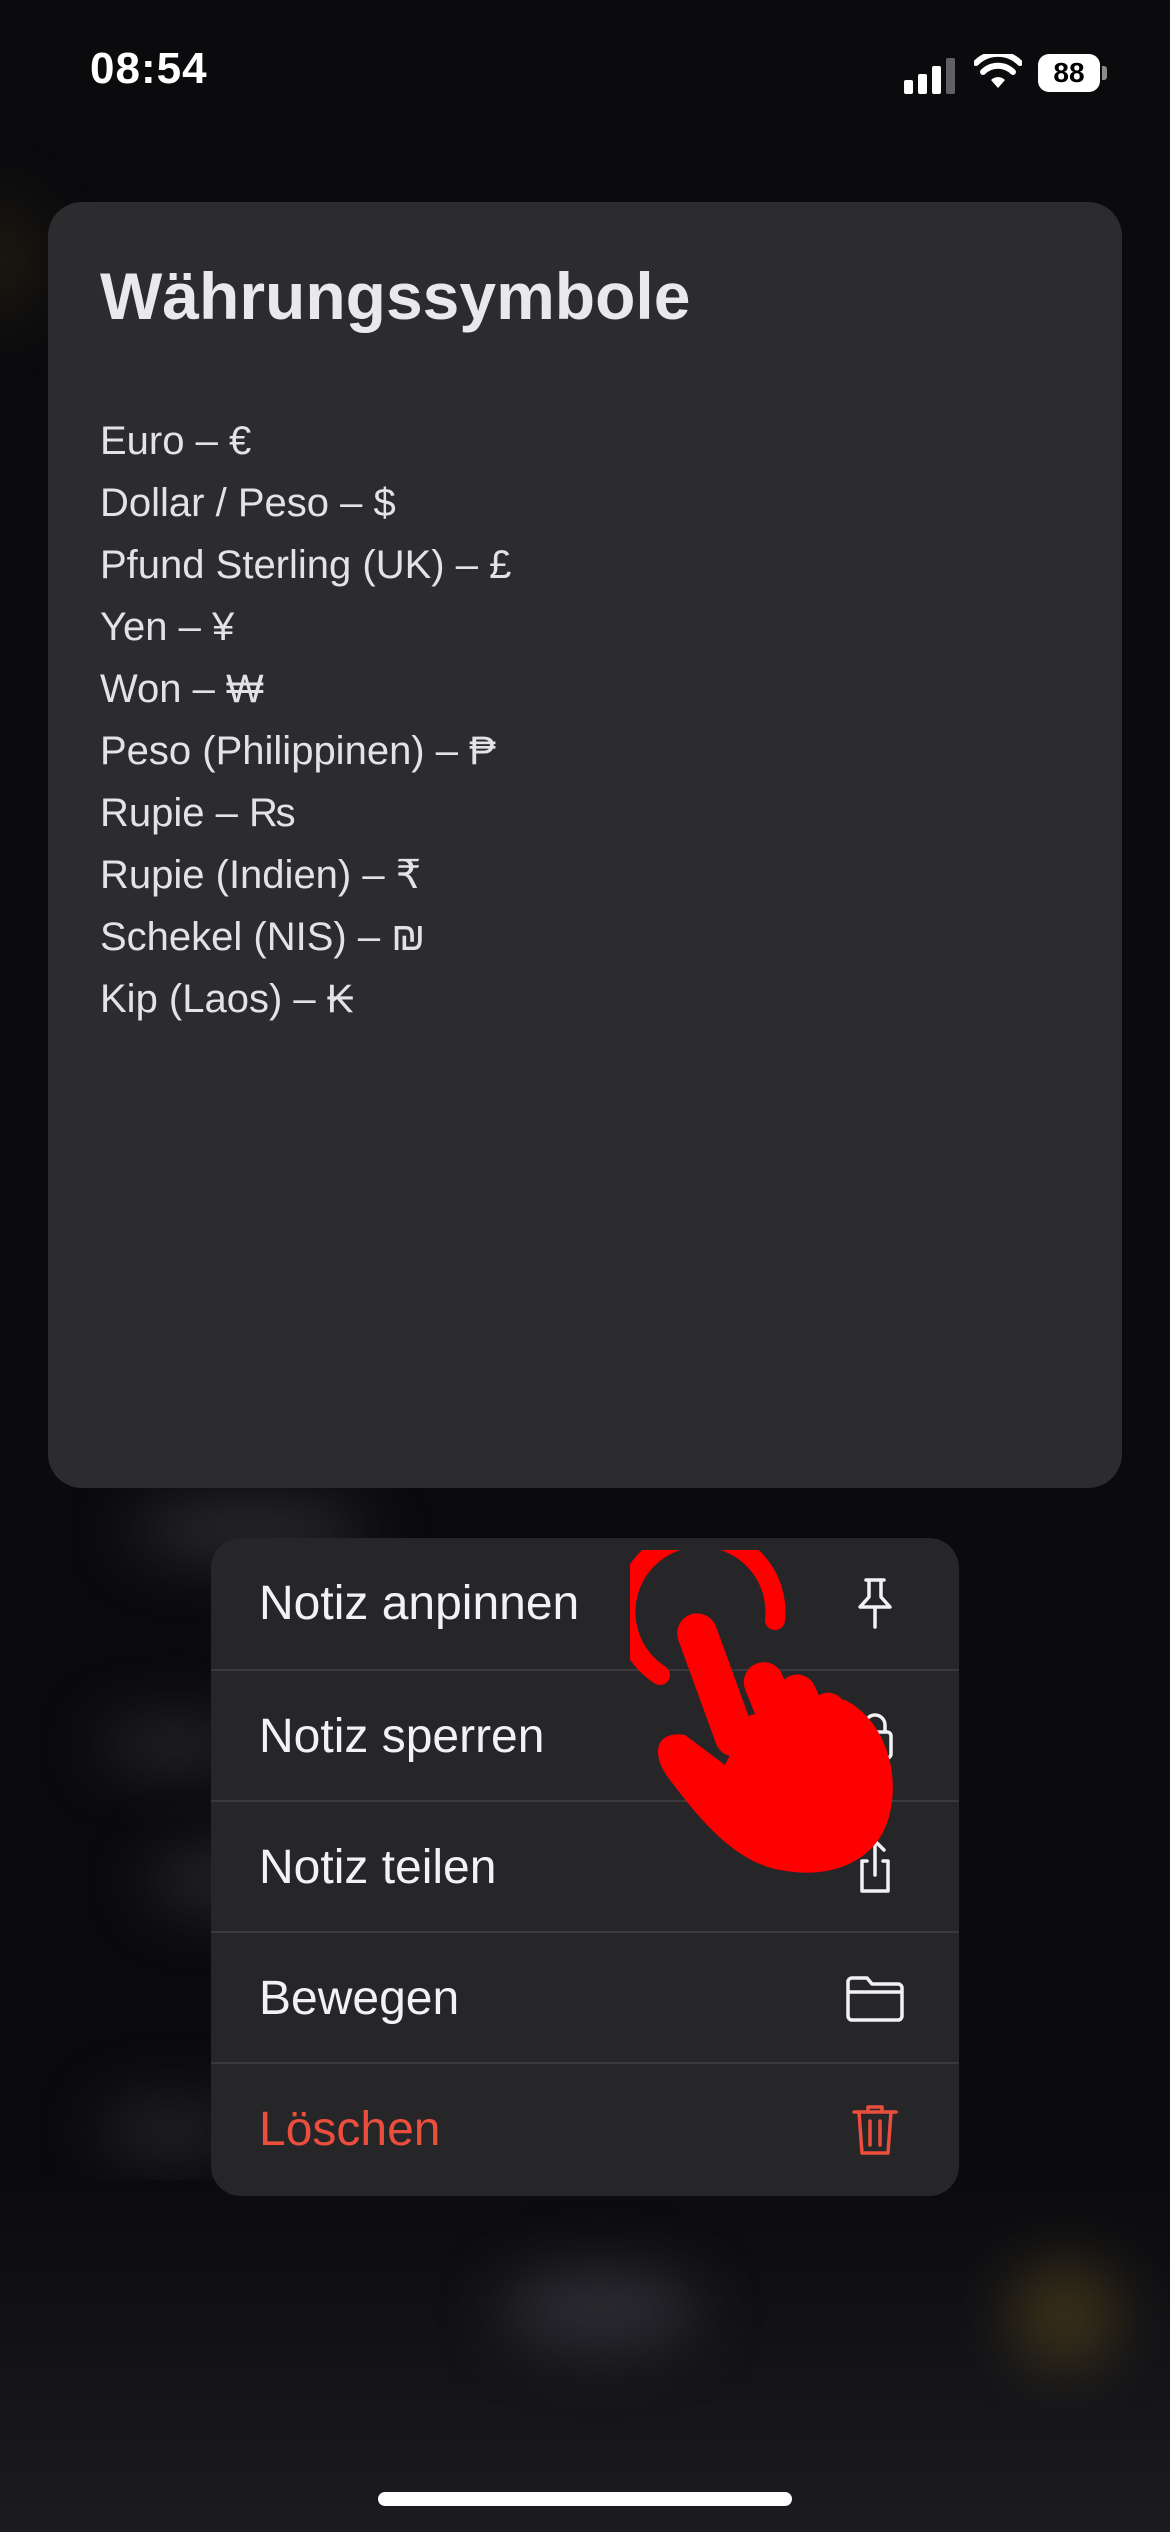 This screenshot has height=2532, width=1170. Describe the element at coordinates (248, 503) in the screenshot. I see `note-line: Dollar / Peso – $` at that location.